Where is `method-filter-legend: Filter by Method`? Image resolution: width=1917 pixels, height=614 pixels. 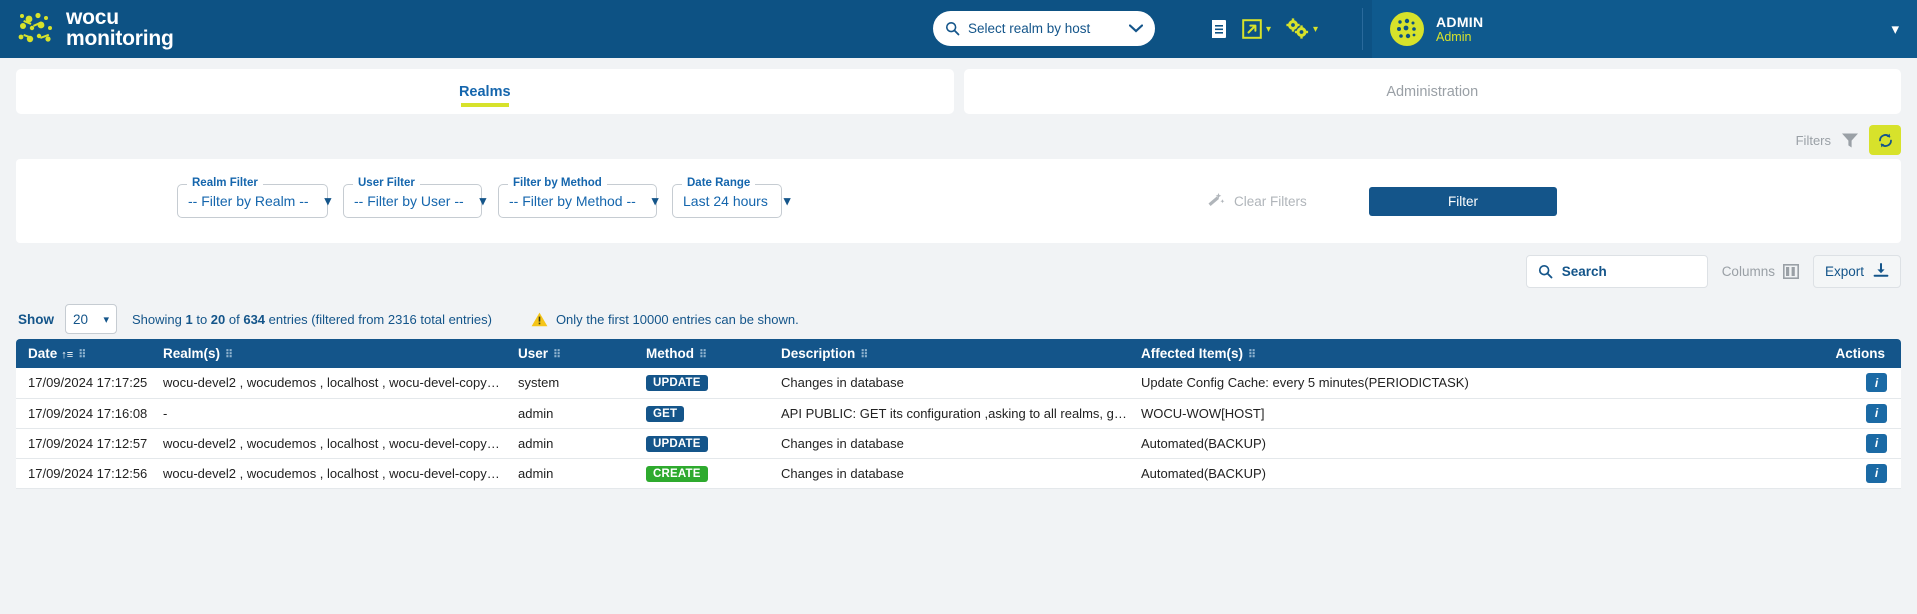 method-filter-legend: Filter by Method is located at coordinates (557, 183).